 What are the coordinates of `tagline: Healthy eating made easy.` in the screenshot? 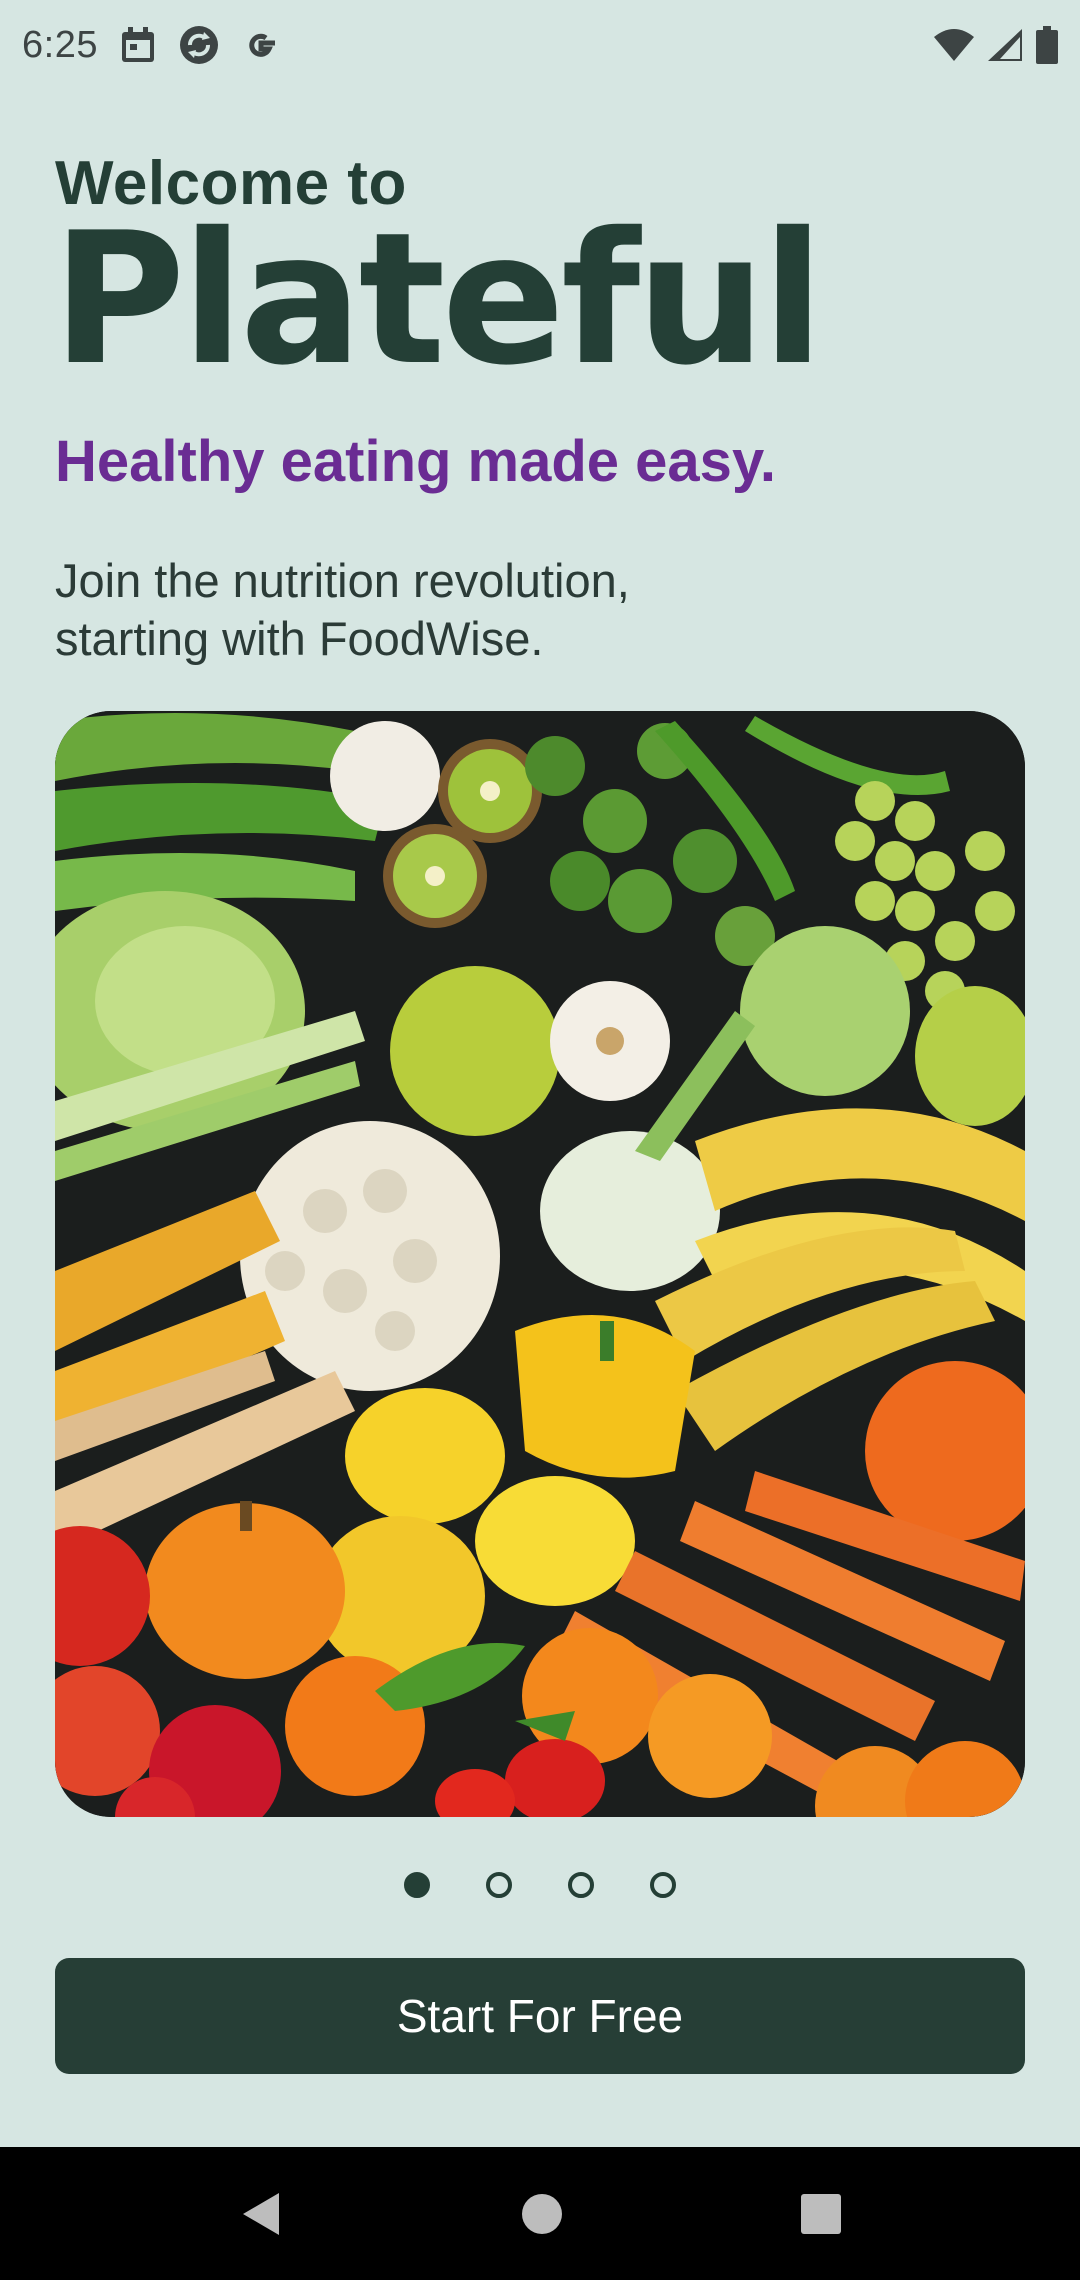 It's located at (416, 461).